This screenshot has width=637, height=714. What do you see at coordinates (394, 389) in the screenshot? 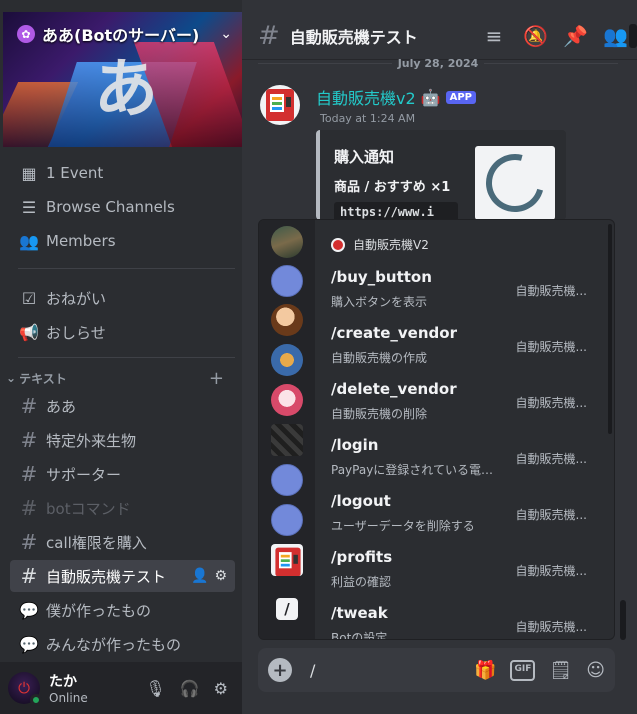
I see `command-name: /delete_vendor` at bounding box center [394, 389].